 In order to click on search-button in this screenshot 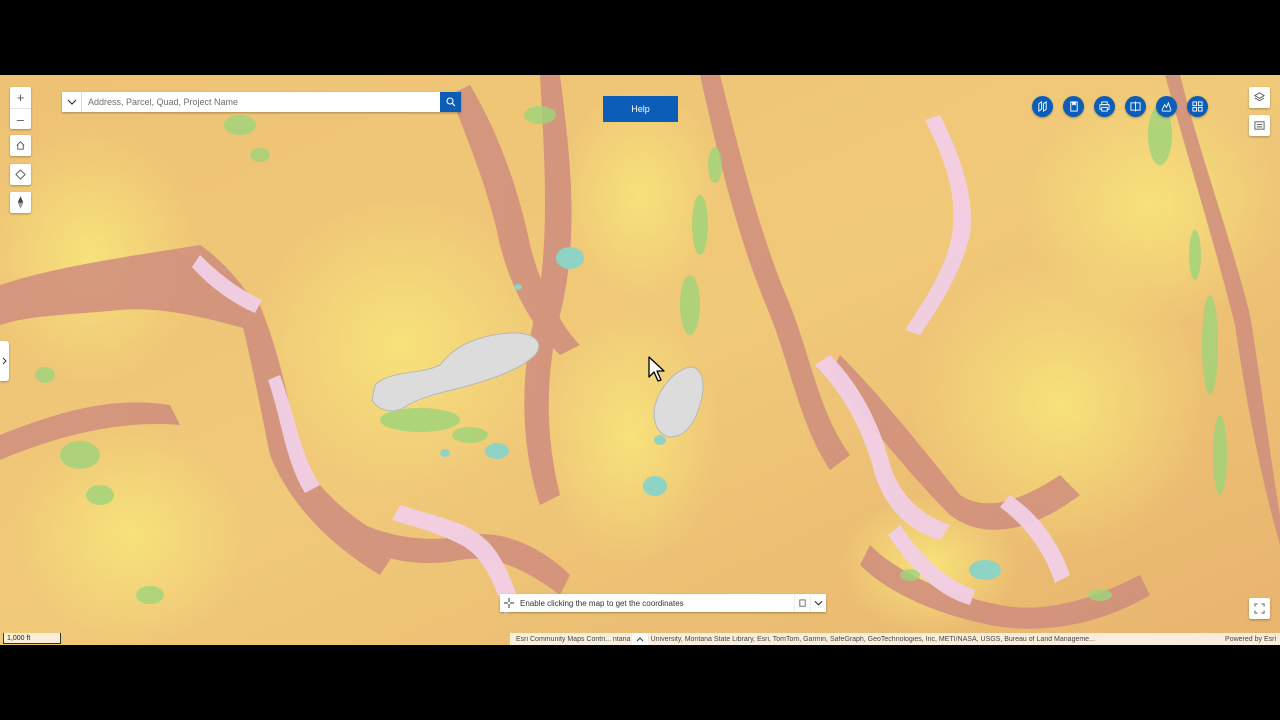, I will do `click(450, 102)`.